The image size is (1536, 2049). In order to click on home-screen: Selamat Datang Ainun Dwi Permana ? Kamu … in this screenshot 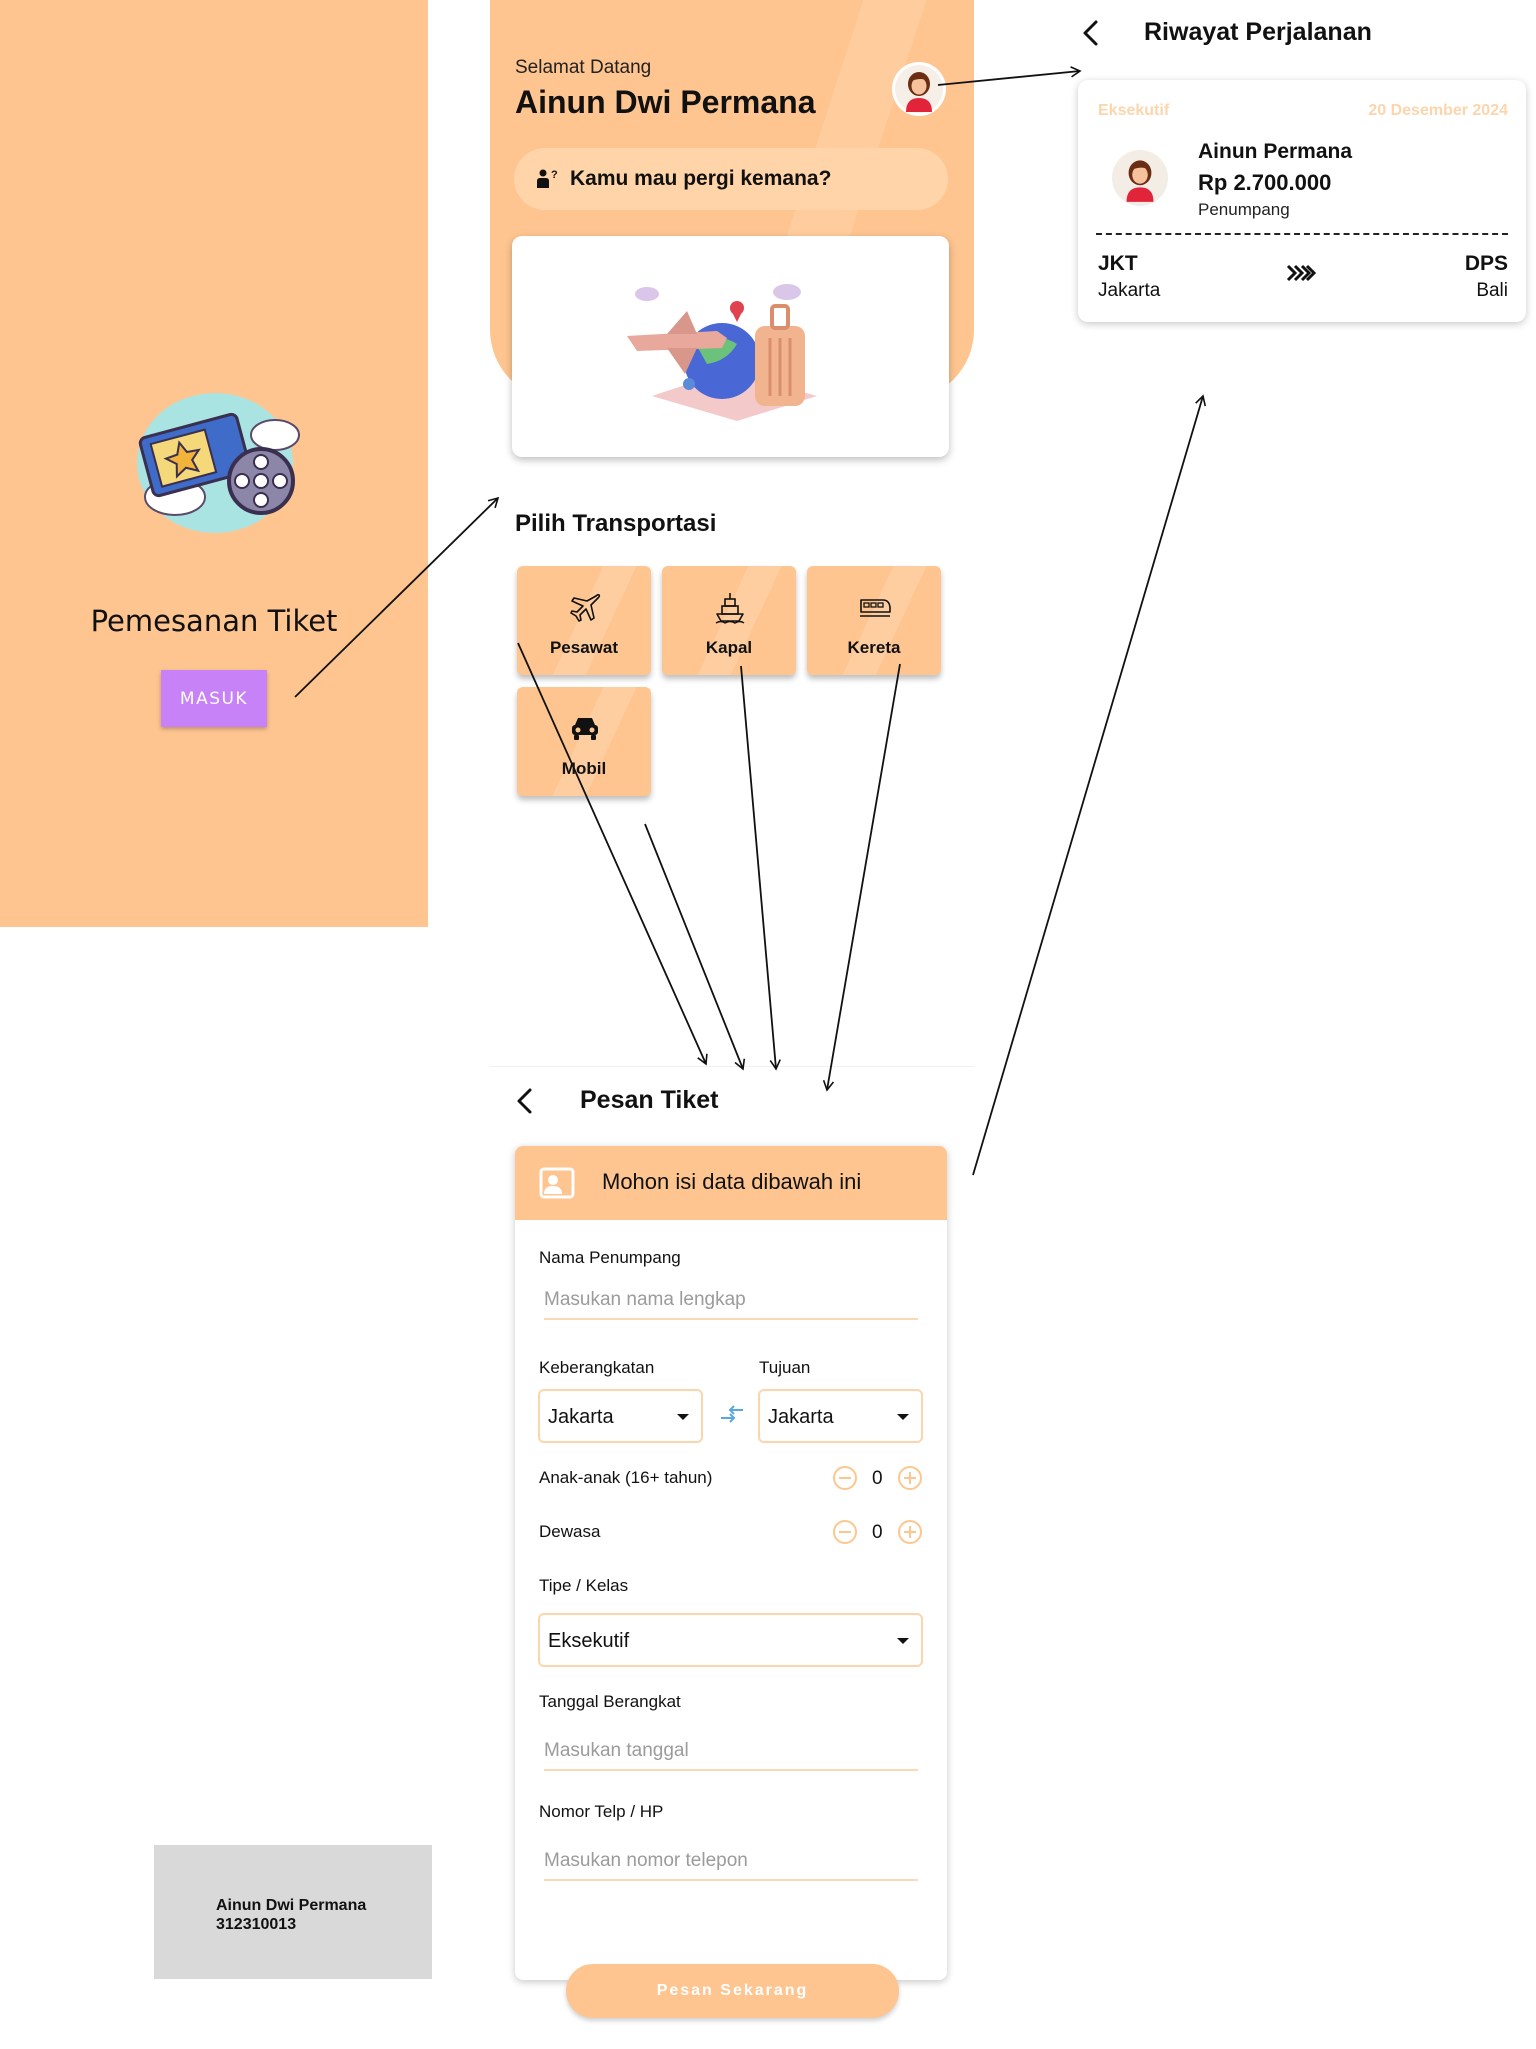, I will do `click(732, 415)`.